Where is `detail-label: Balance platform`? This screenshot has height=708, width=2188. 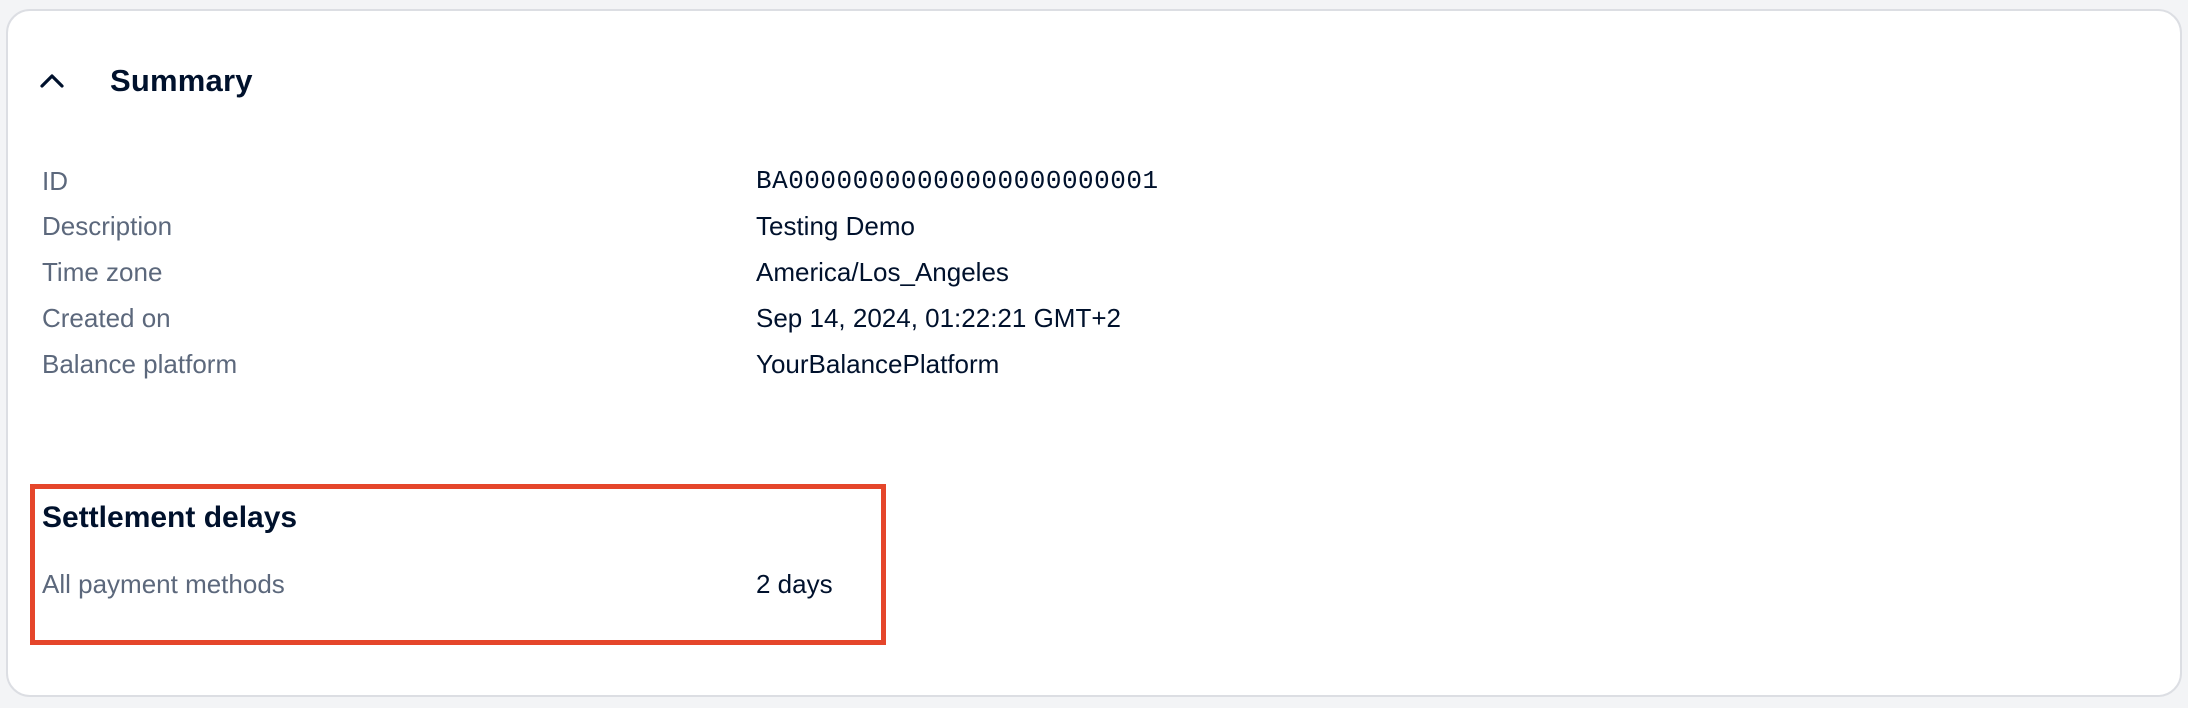 detail-label: Balance platform is located at coordinates (140, 363).